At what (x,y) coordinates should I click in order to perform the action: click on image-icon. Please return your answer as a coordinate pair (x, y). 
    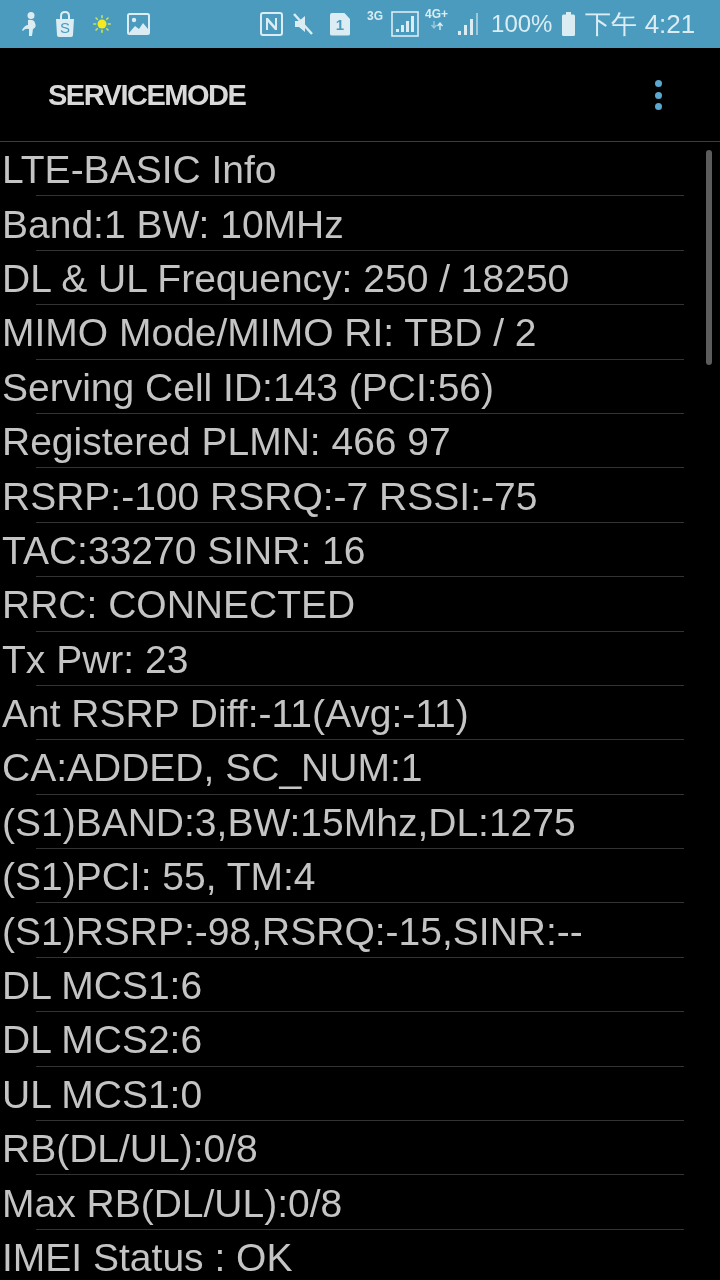
    Looking at the image, I should click on (138, 24).